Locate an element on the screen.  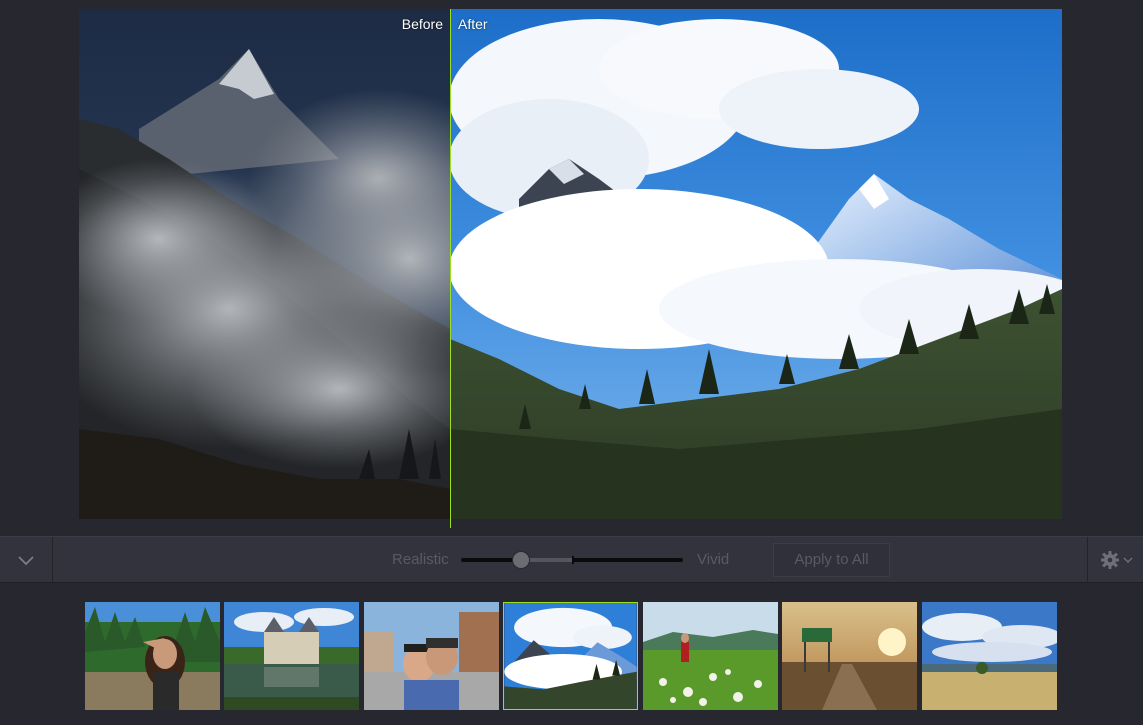
vivid-label: Vivid is located at coordinates (713, 559).